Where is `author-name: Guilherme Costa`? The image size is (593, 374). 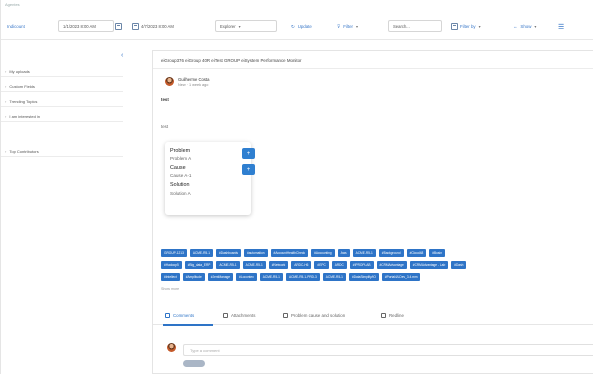
author-name: Guilherme Costa is located at coordinates (193, 79).